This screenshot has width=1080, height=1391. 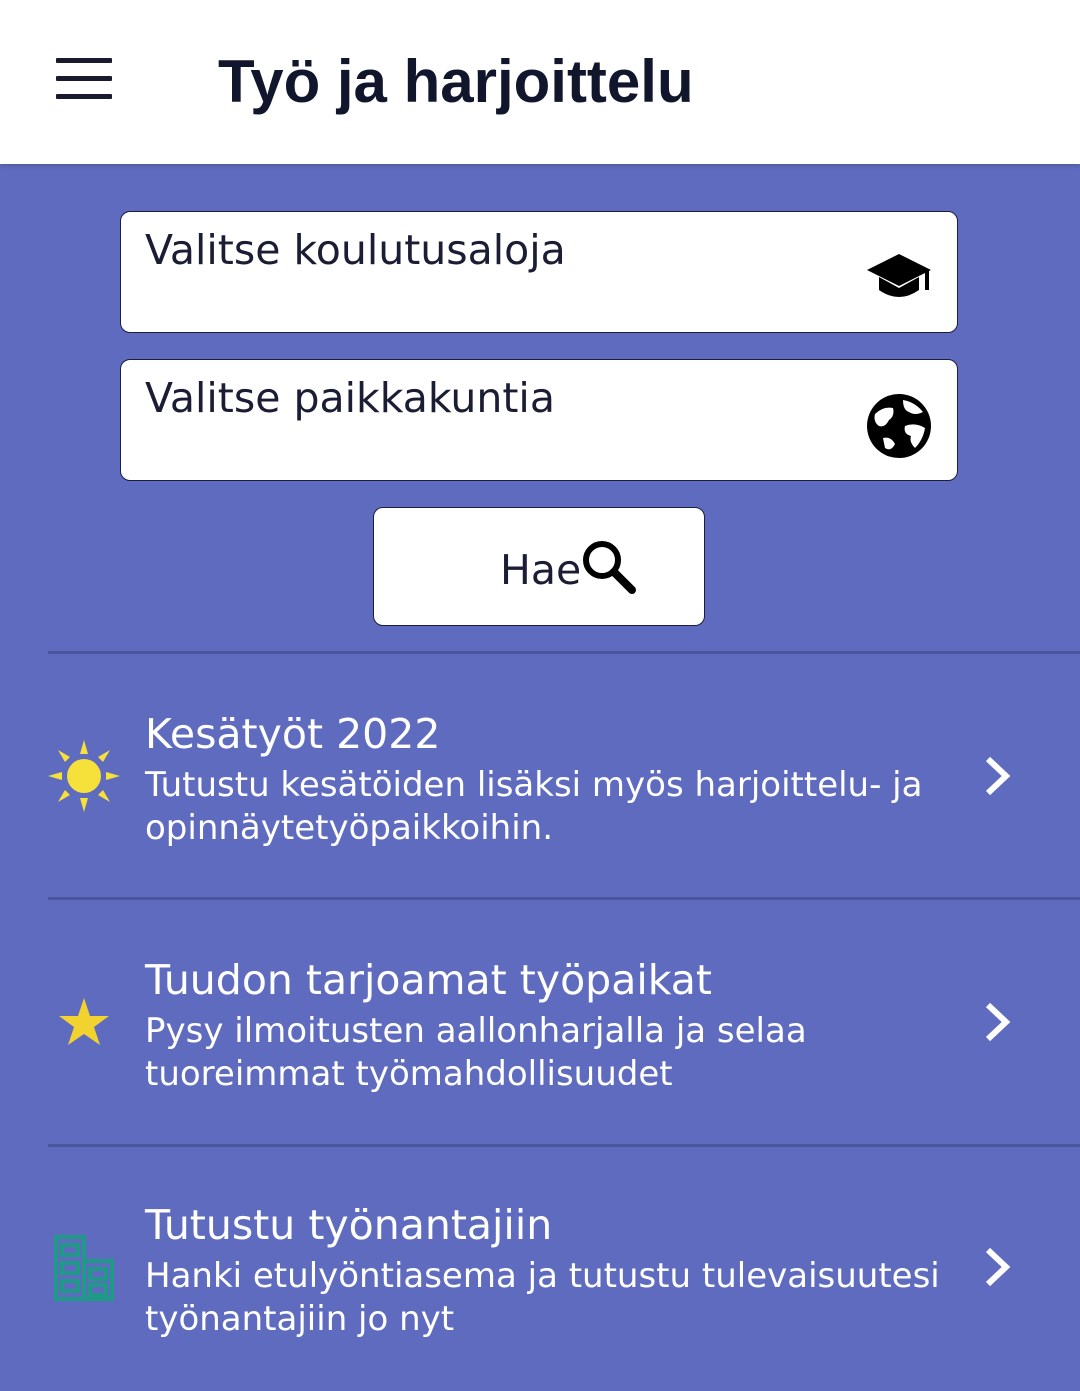 I want to click on list-item-title: Tutustu työnantajiin, so click(x=349, y=1225).